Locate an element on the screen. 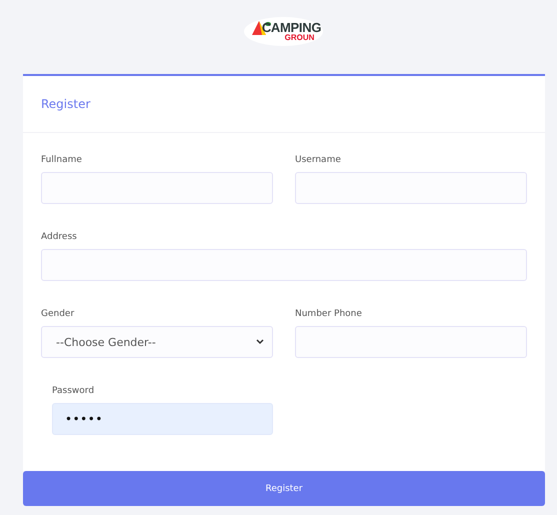  field-label: Number Phone is located at coordinates (329, 314).